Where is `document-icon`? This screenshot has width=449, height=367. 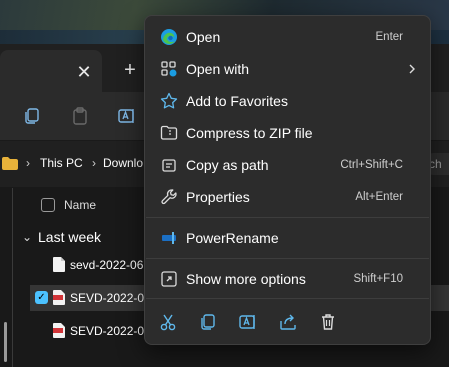 document-icon is located at coordinates (59, 264).